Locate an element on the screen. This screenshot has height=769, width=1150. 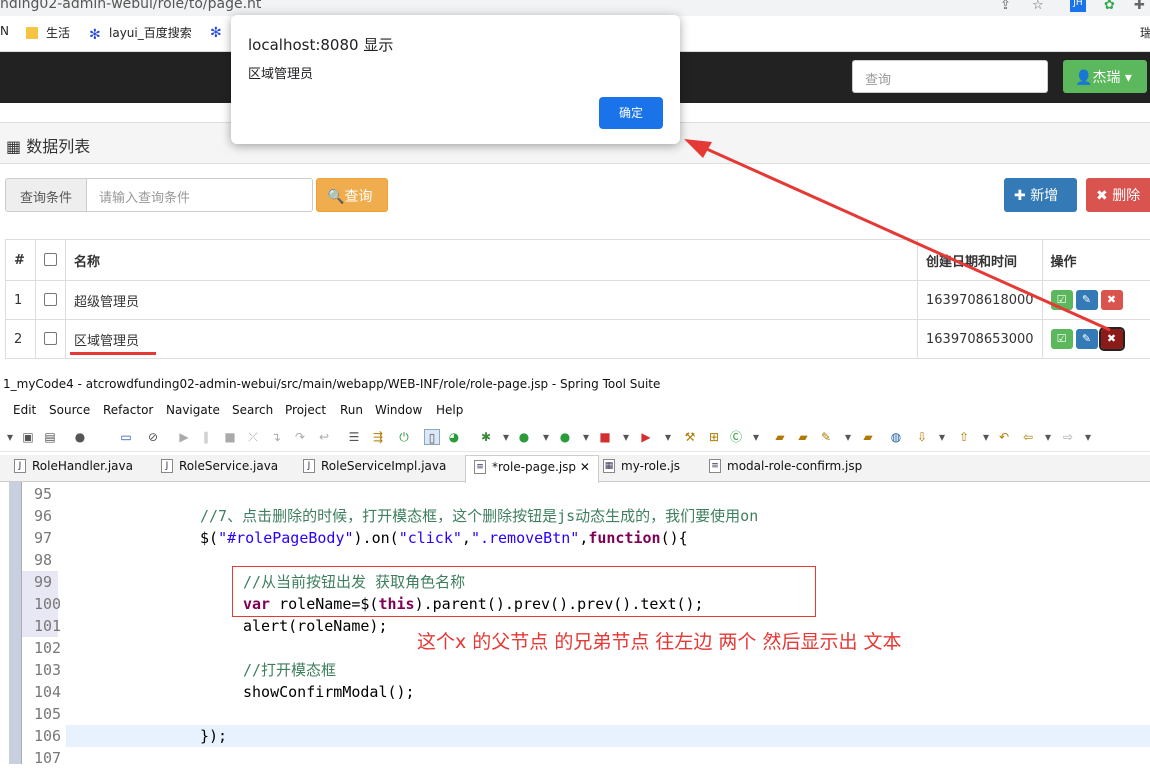
task-icon: ▰ is located at coordinates (868, 437).